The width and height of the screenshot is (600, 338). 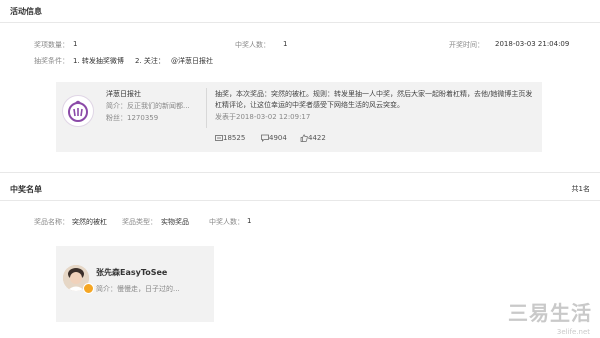 I want to click on site-watermark-url: 3elife.net, so click(x=573, y=332).